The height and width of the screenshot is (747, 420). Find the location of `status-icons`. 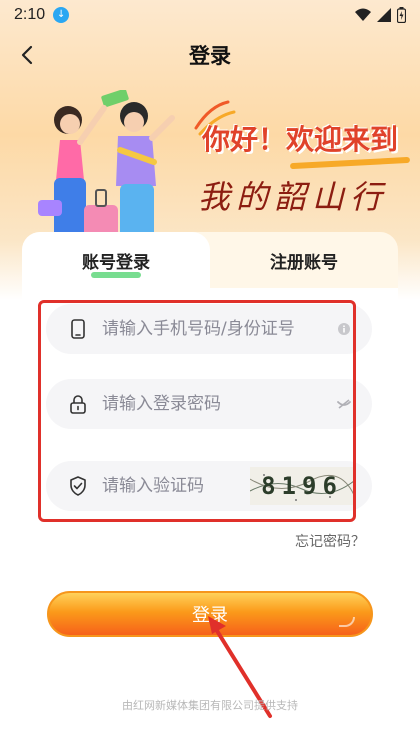

status-icons is located at coordinates (380, 15).